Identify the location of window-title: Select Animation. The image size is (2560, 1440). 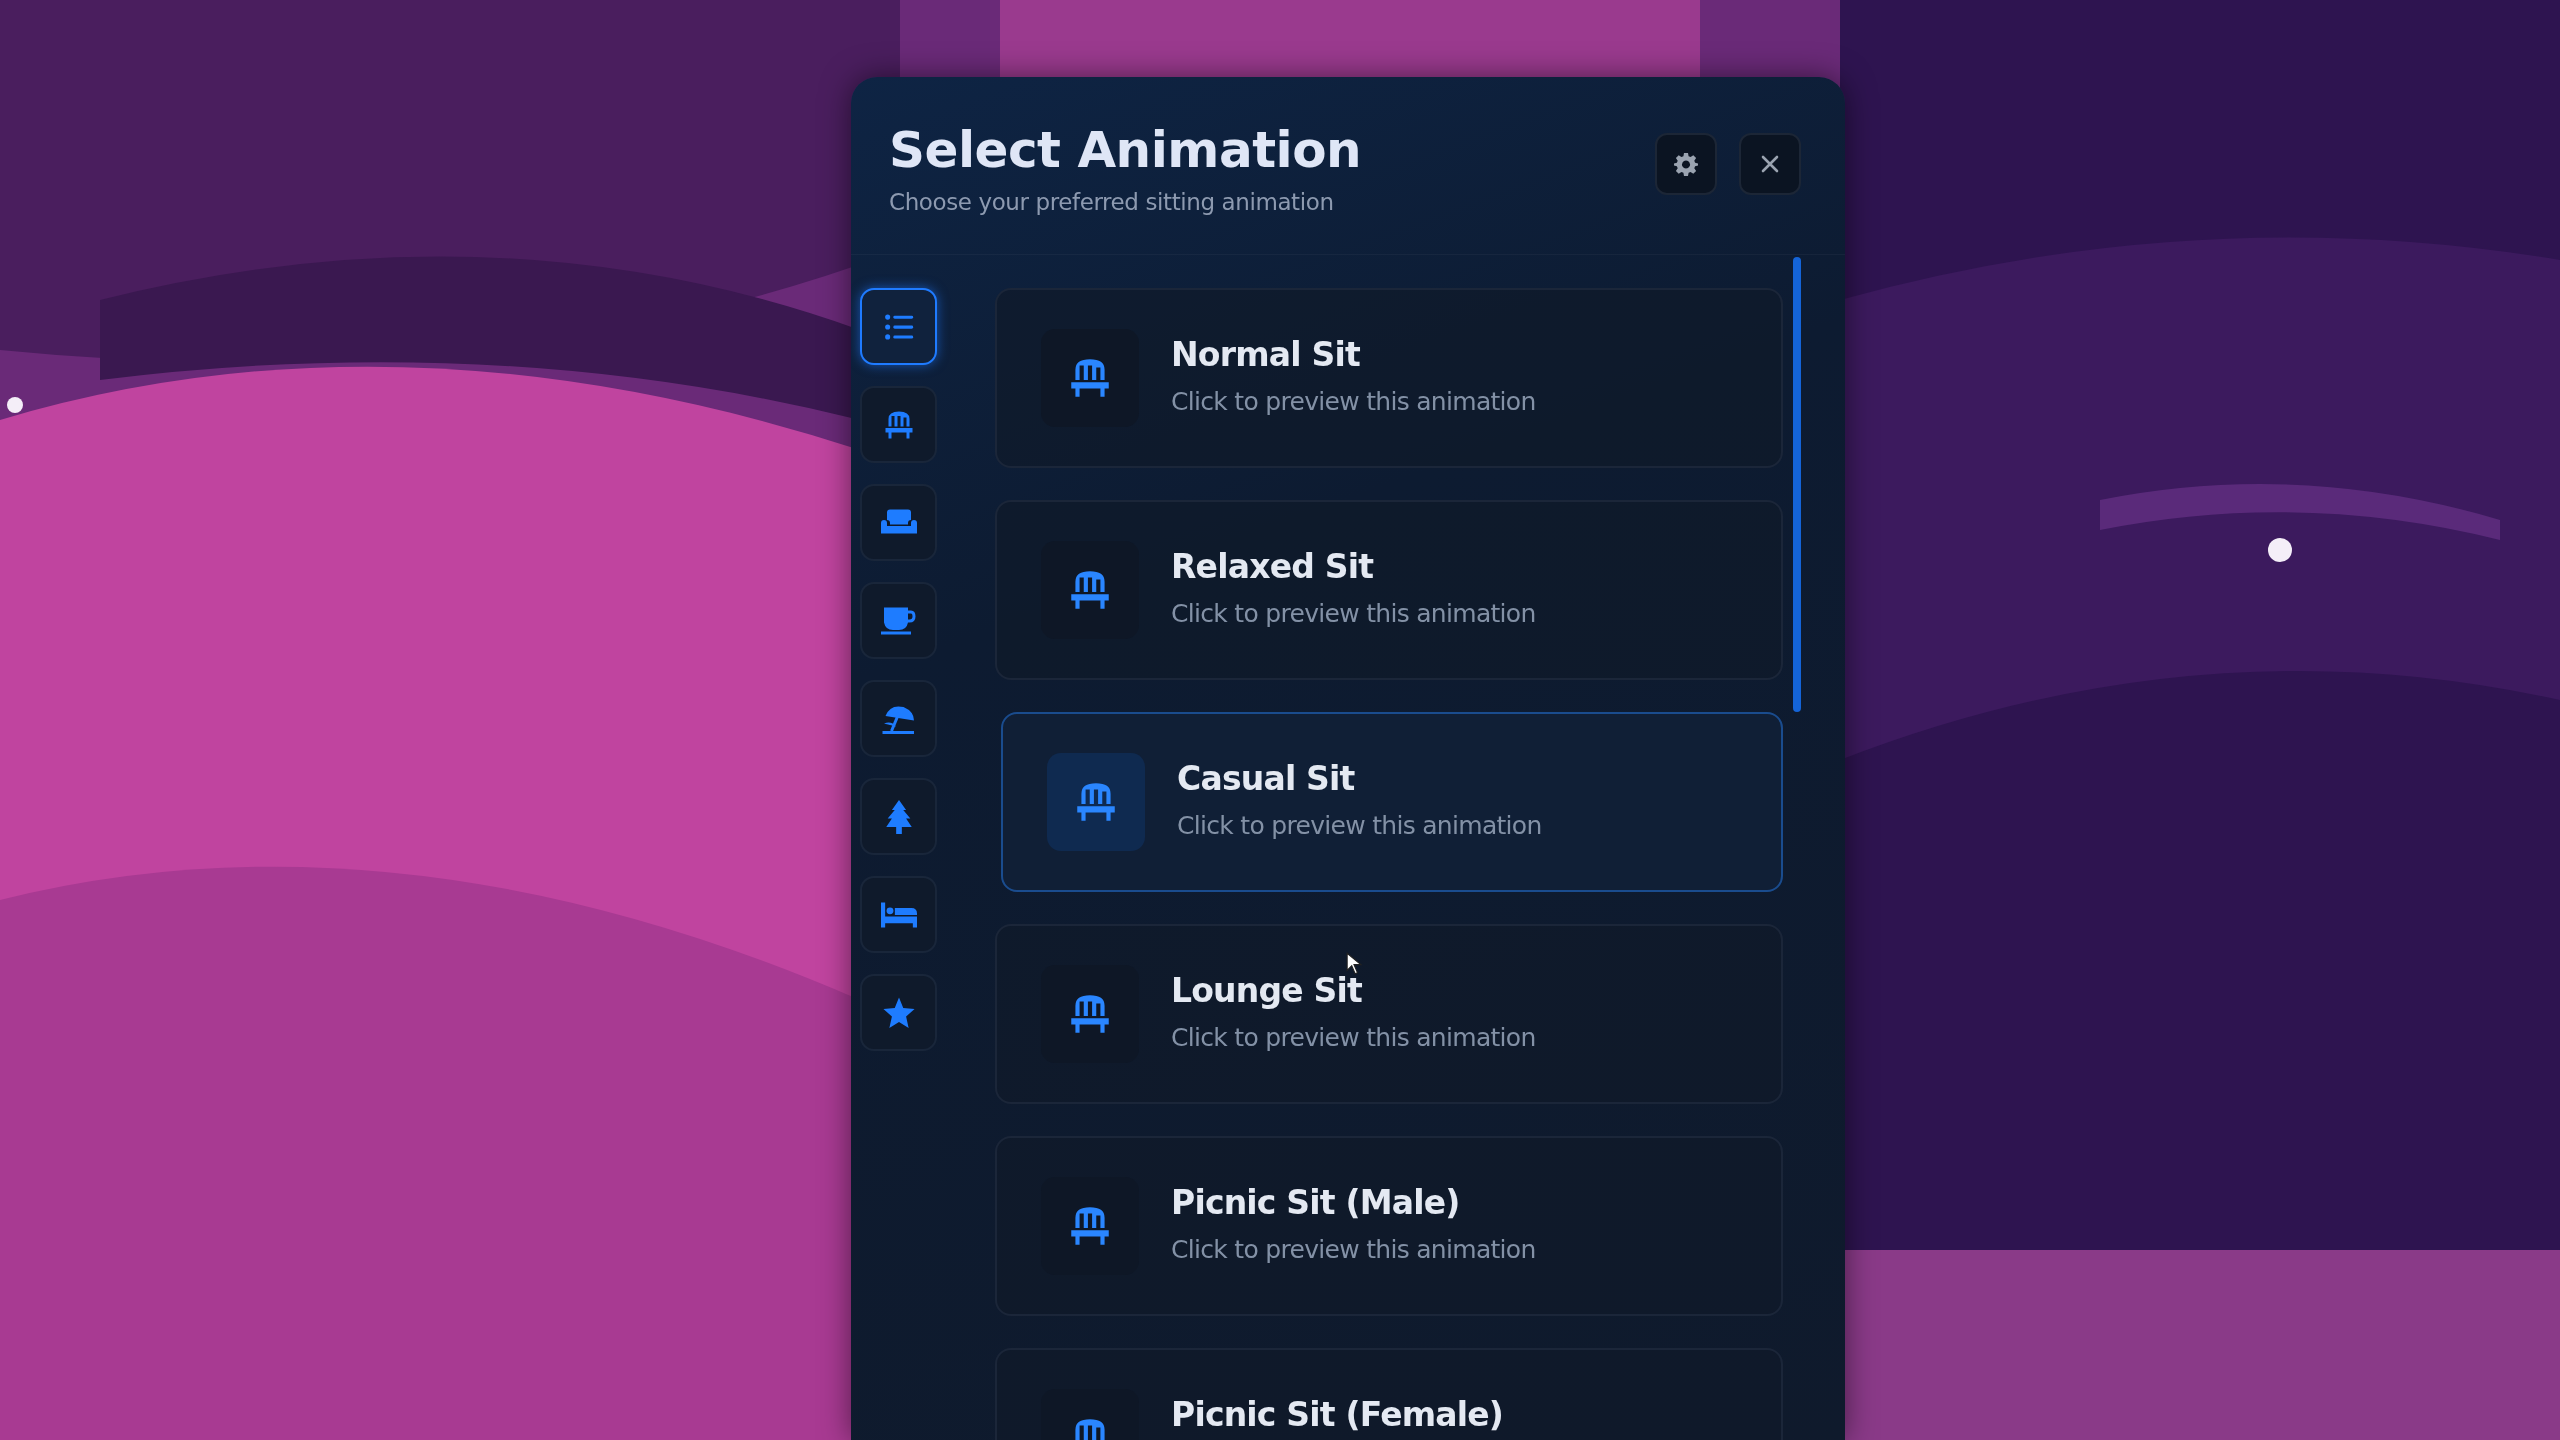
(1125, 150).